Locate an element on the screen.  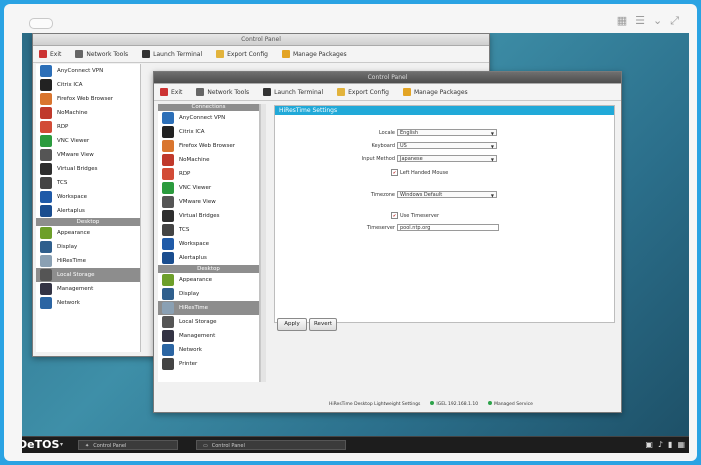
taskbar-item-2: ▭ Control Panel is located at coordinates (271, 445).